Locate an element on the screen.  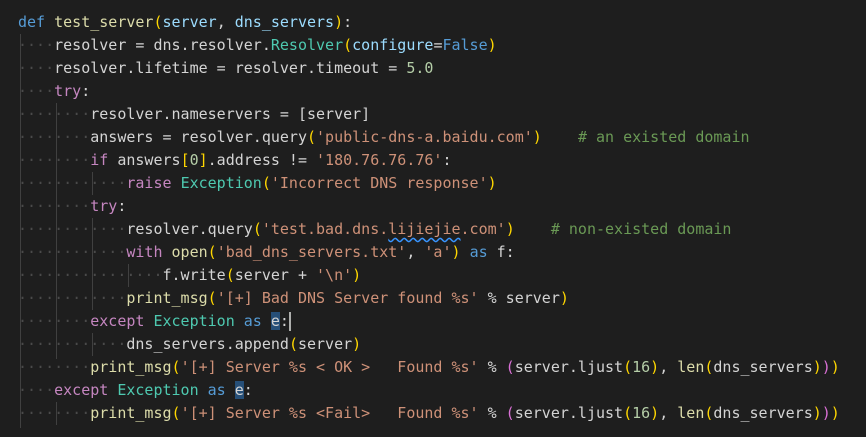
kwarg: configure is located at coordinates (393, 45).